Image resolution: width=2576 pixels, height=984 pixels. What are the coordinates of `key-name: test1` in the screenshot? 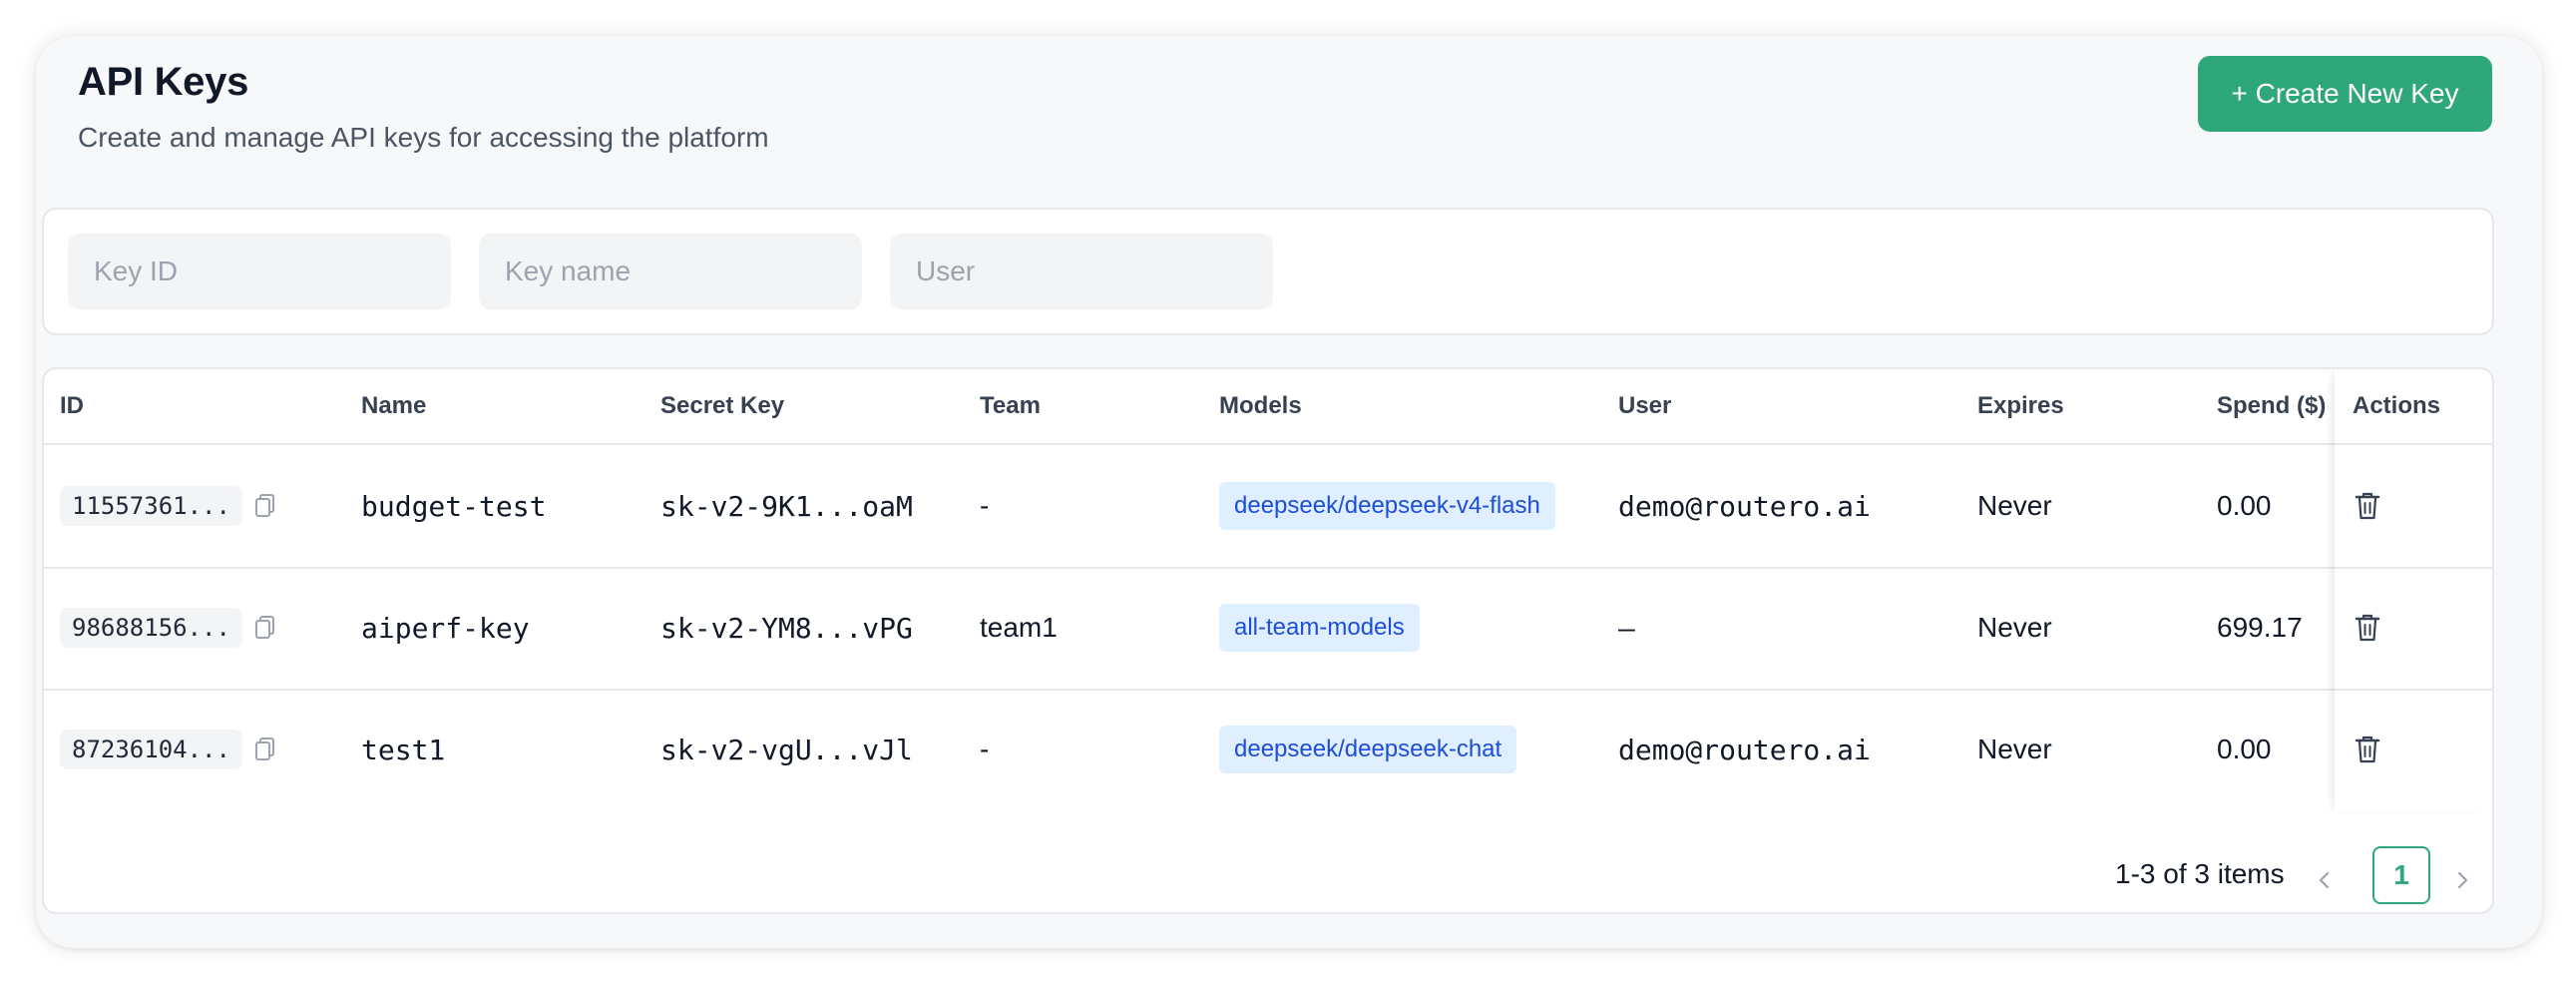 It's located at (404, 749).